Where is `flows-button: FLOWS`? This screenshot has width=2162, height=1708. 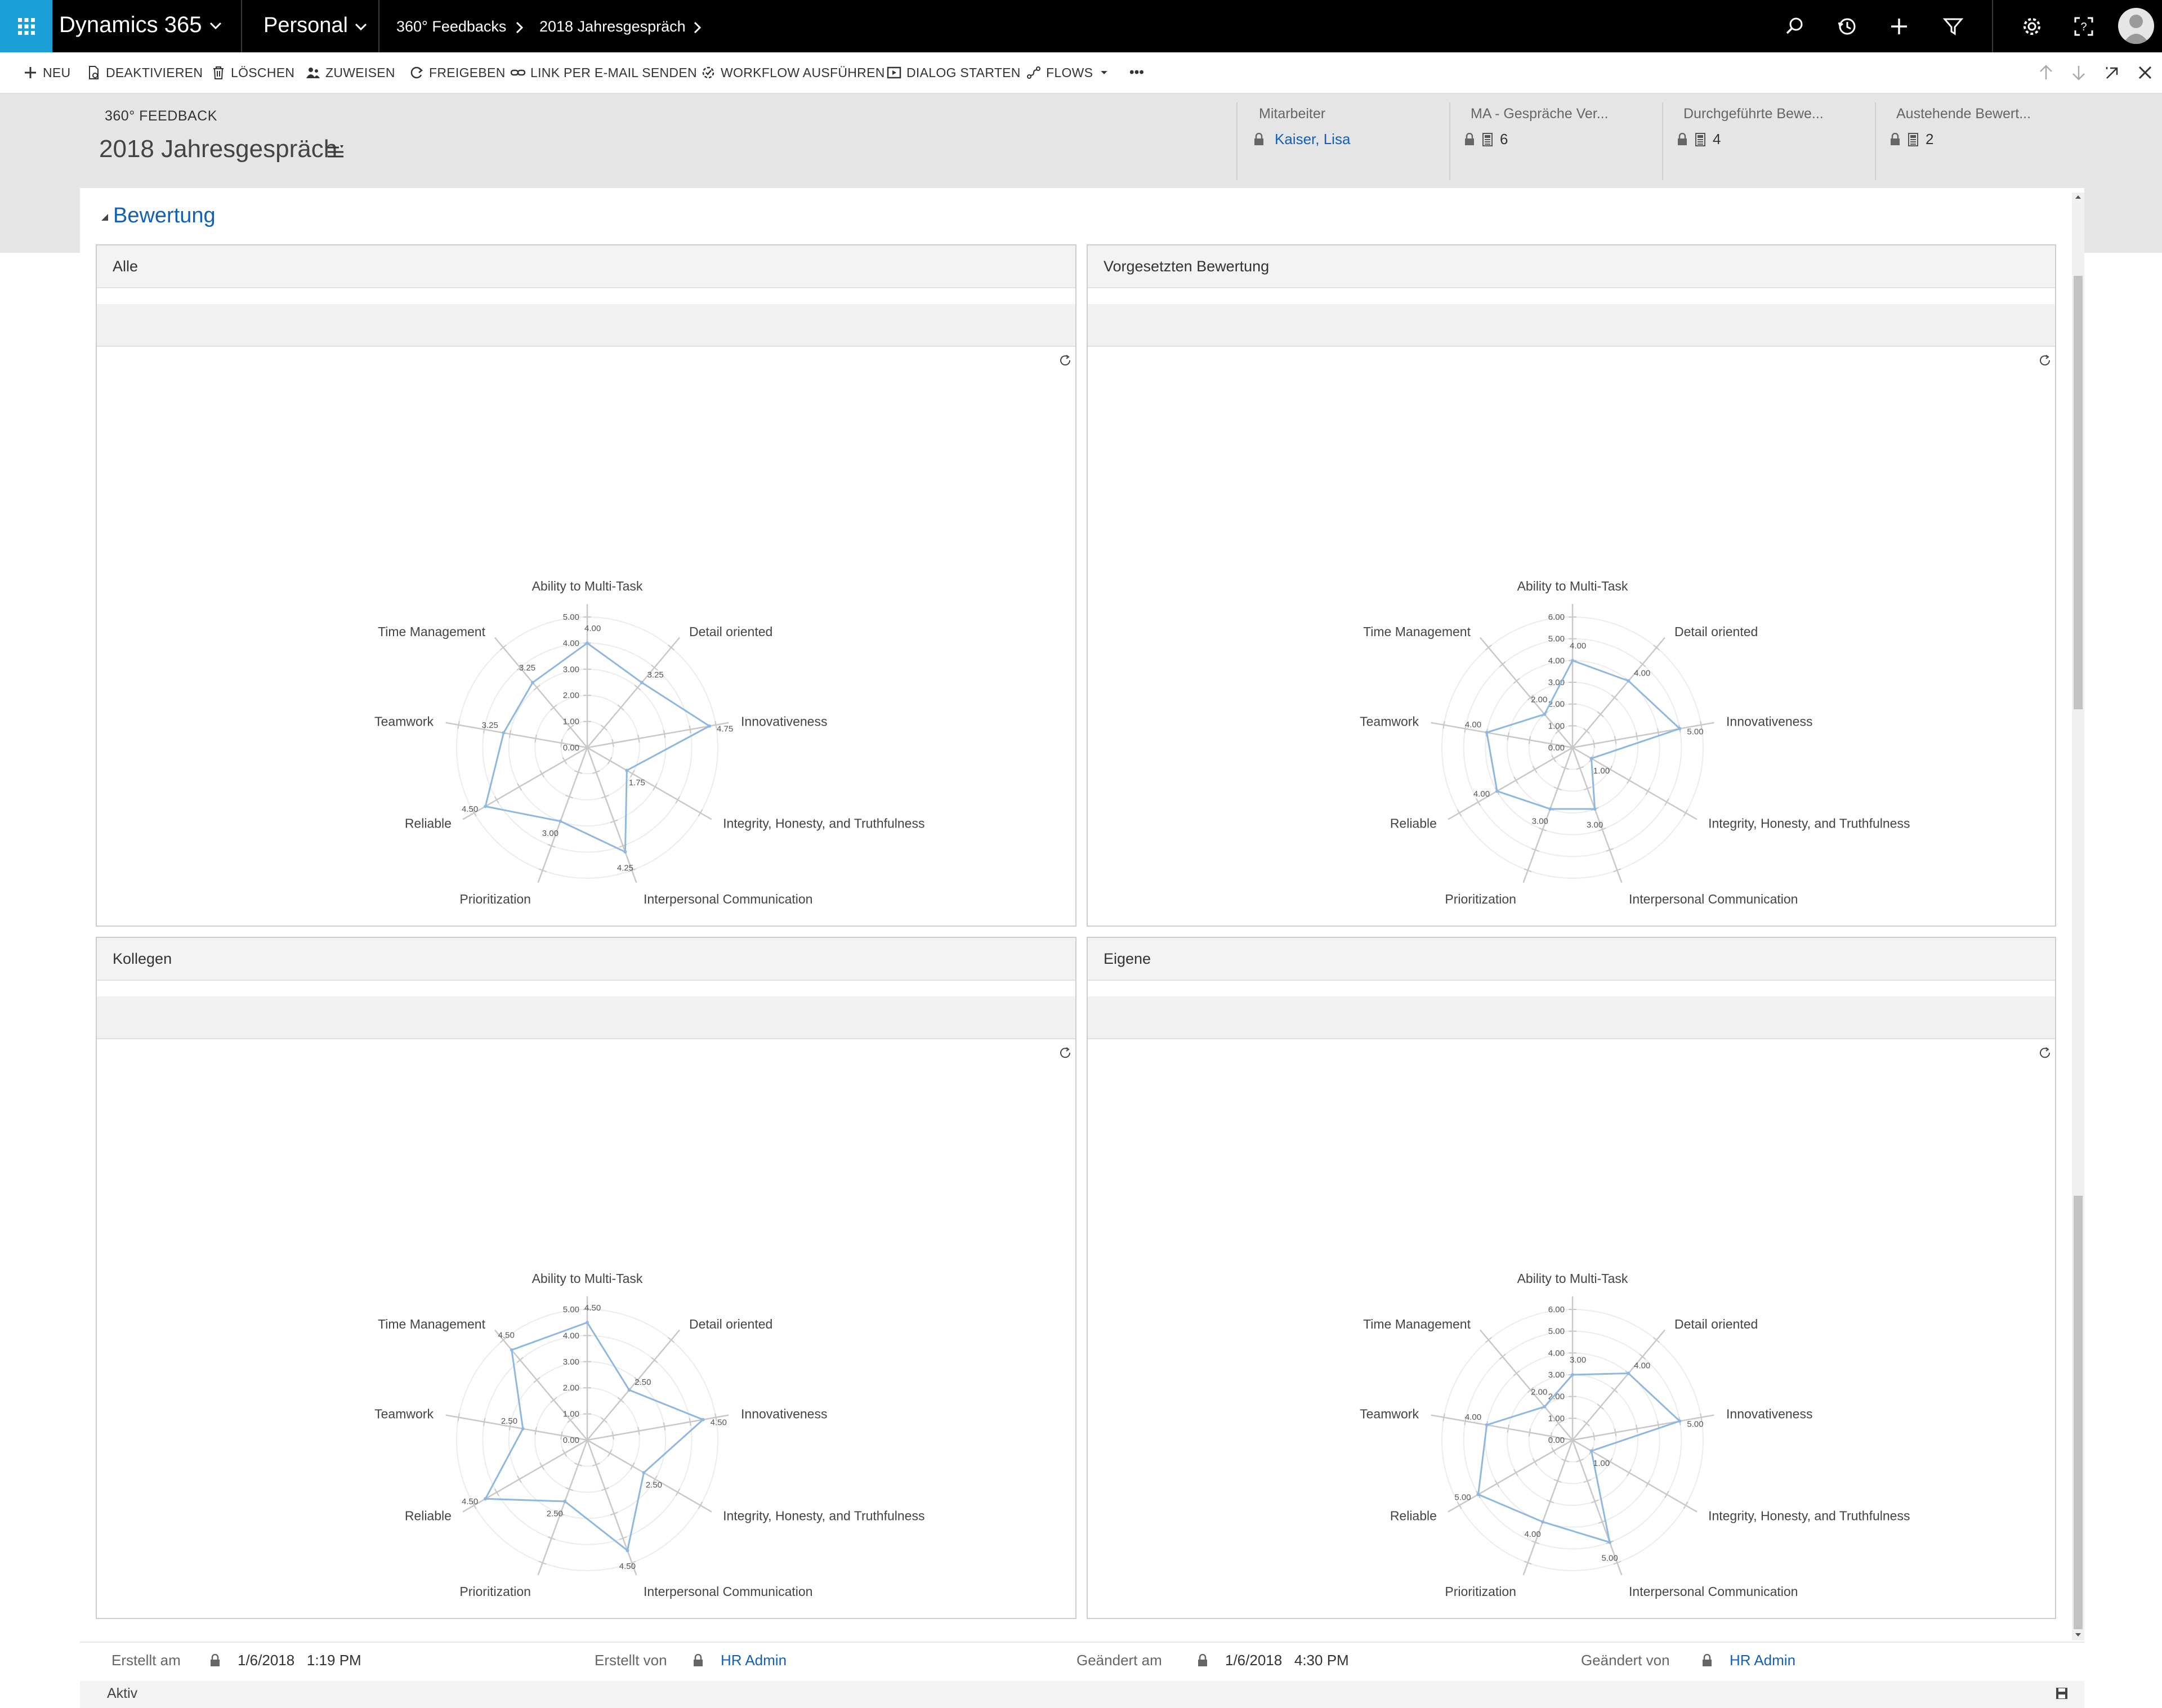 flows-button: FLOWS is located at coordinates (1070, 73).